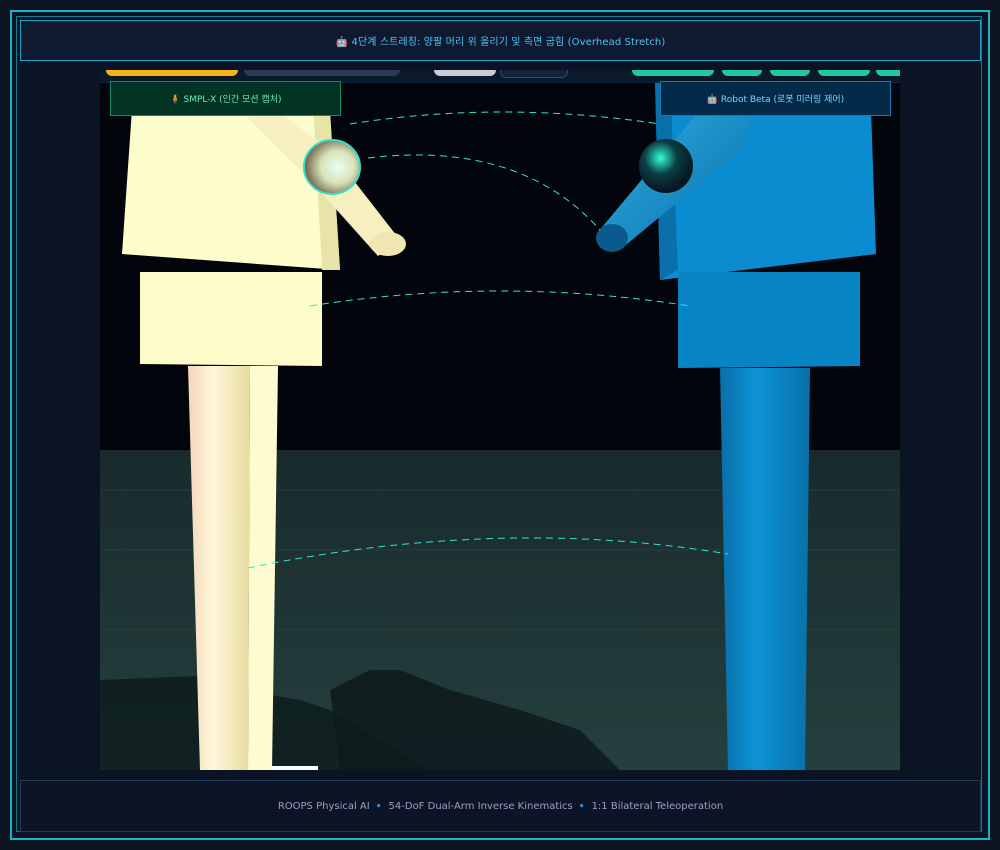  Describe the element at coordinates (465, 73) in the screenshot. I see `view-button` at that location.